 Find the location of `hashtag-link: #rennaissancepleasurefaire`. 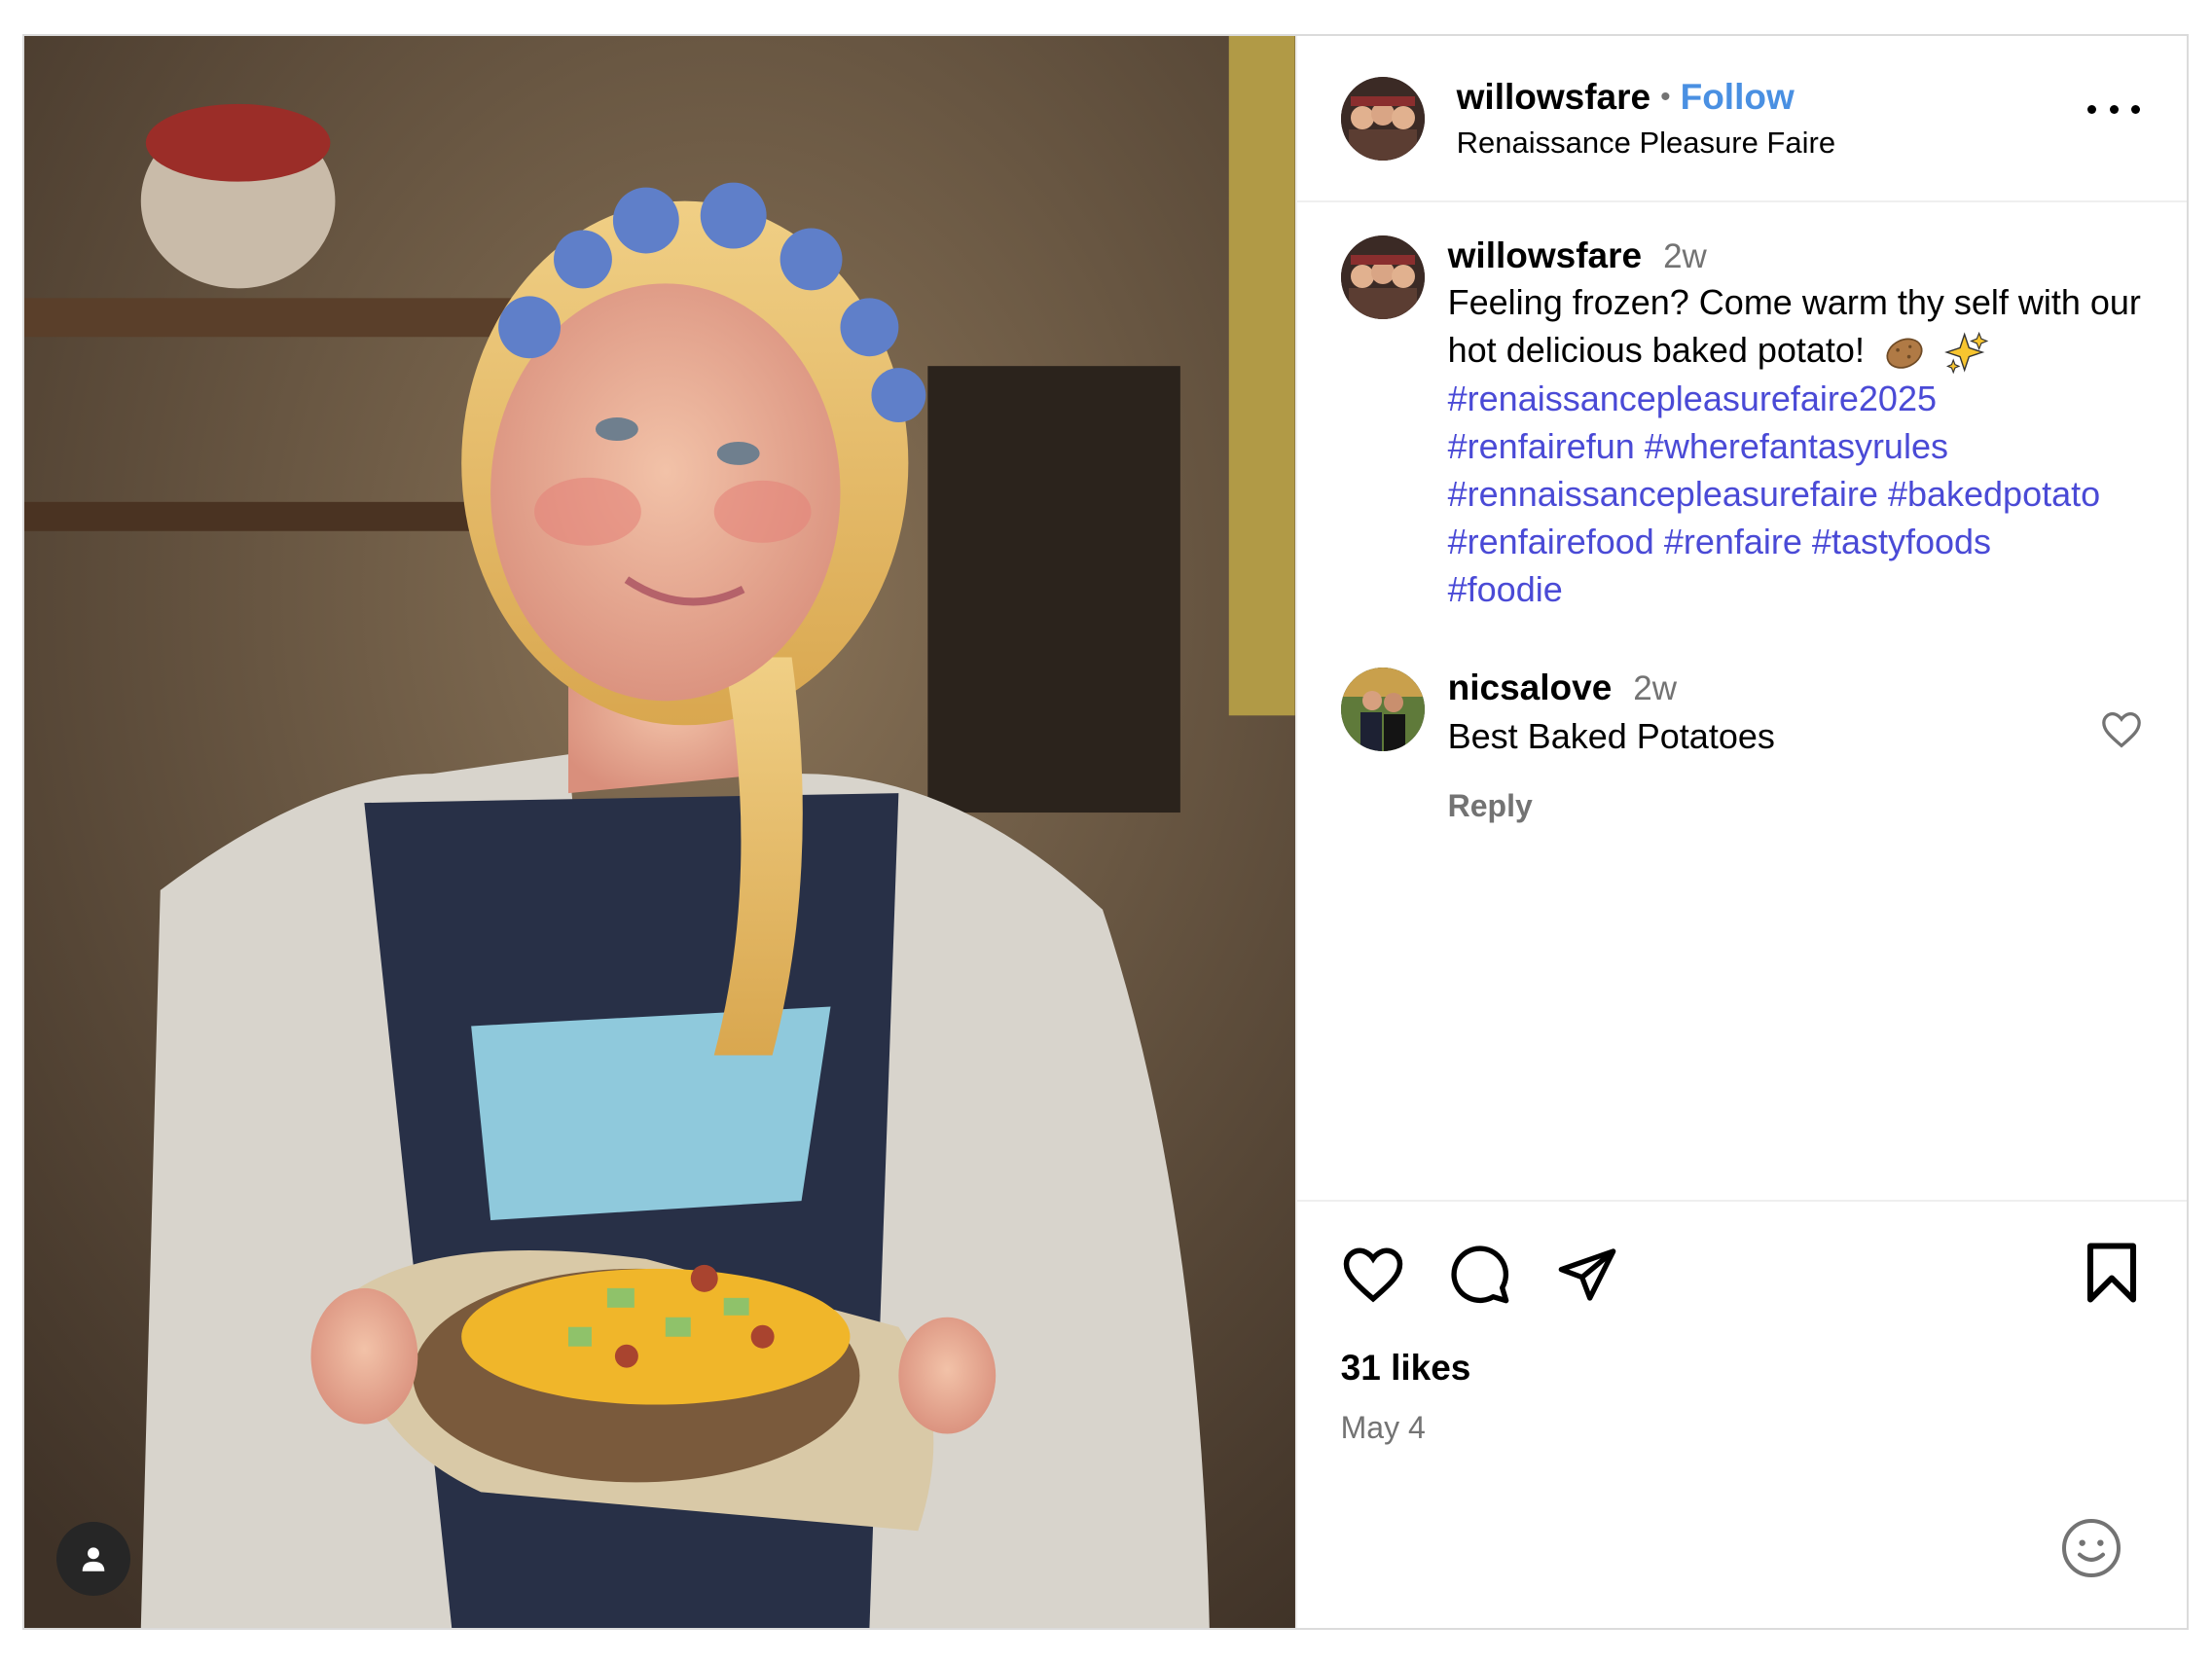

hashtag-link: #rennaissancepleasurefaire is located at coordinates (1663, 494).